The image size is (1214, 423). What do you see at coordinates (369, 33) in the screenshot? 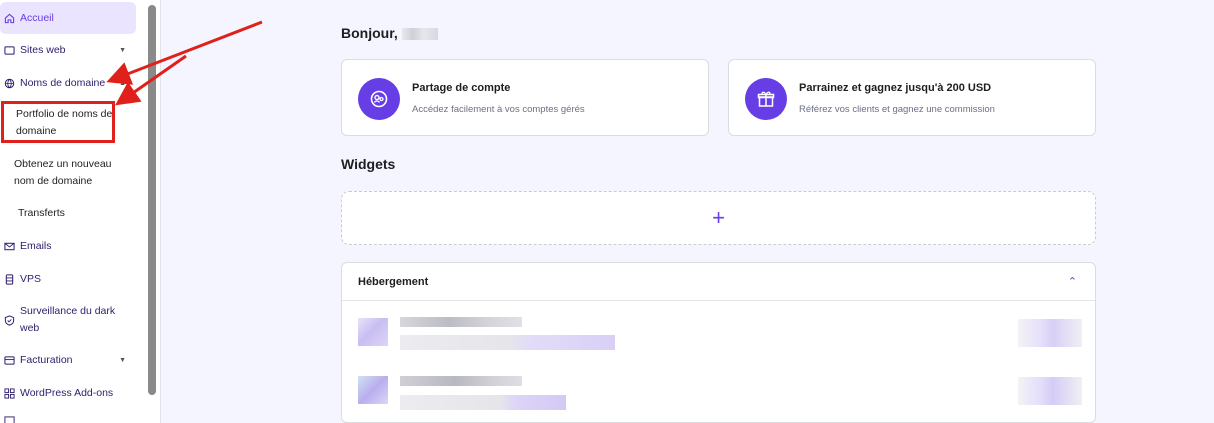
I see `greeting-text: Bonjour,` at bounding box center [369, 33].